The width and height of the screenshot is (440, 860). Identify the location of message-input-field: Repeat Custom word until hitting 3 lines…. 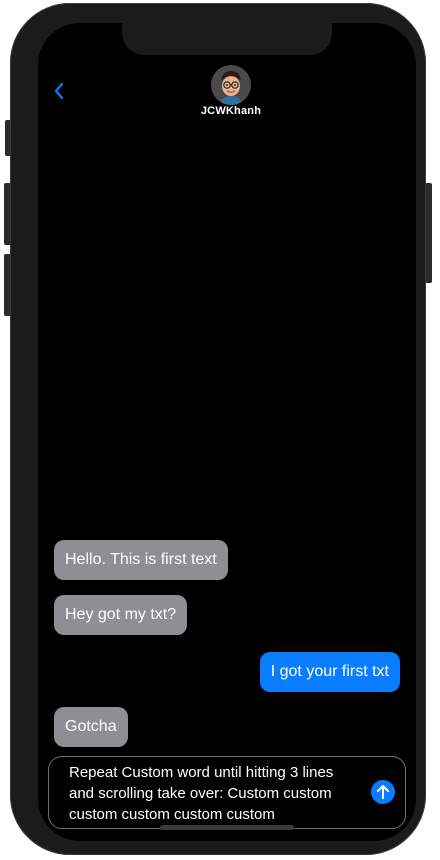
(227, 792).